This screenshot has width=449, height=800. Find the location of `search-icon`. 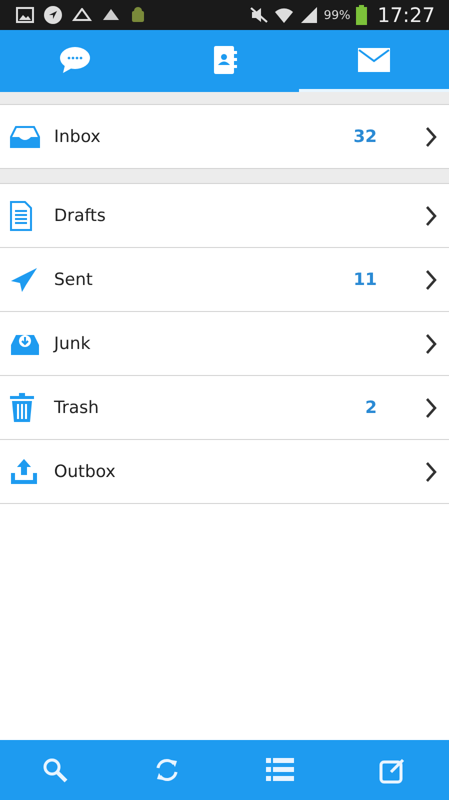

search-icon is located at coordinates (55, 770).